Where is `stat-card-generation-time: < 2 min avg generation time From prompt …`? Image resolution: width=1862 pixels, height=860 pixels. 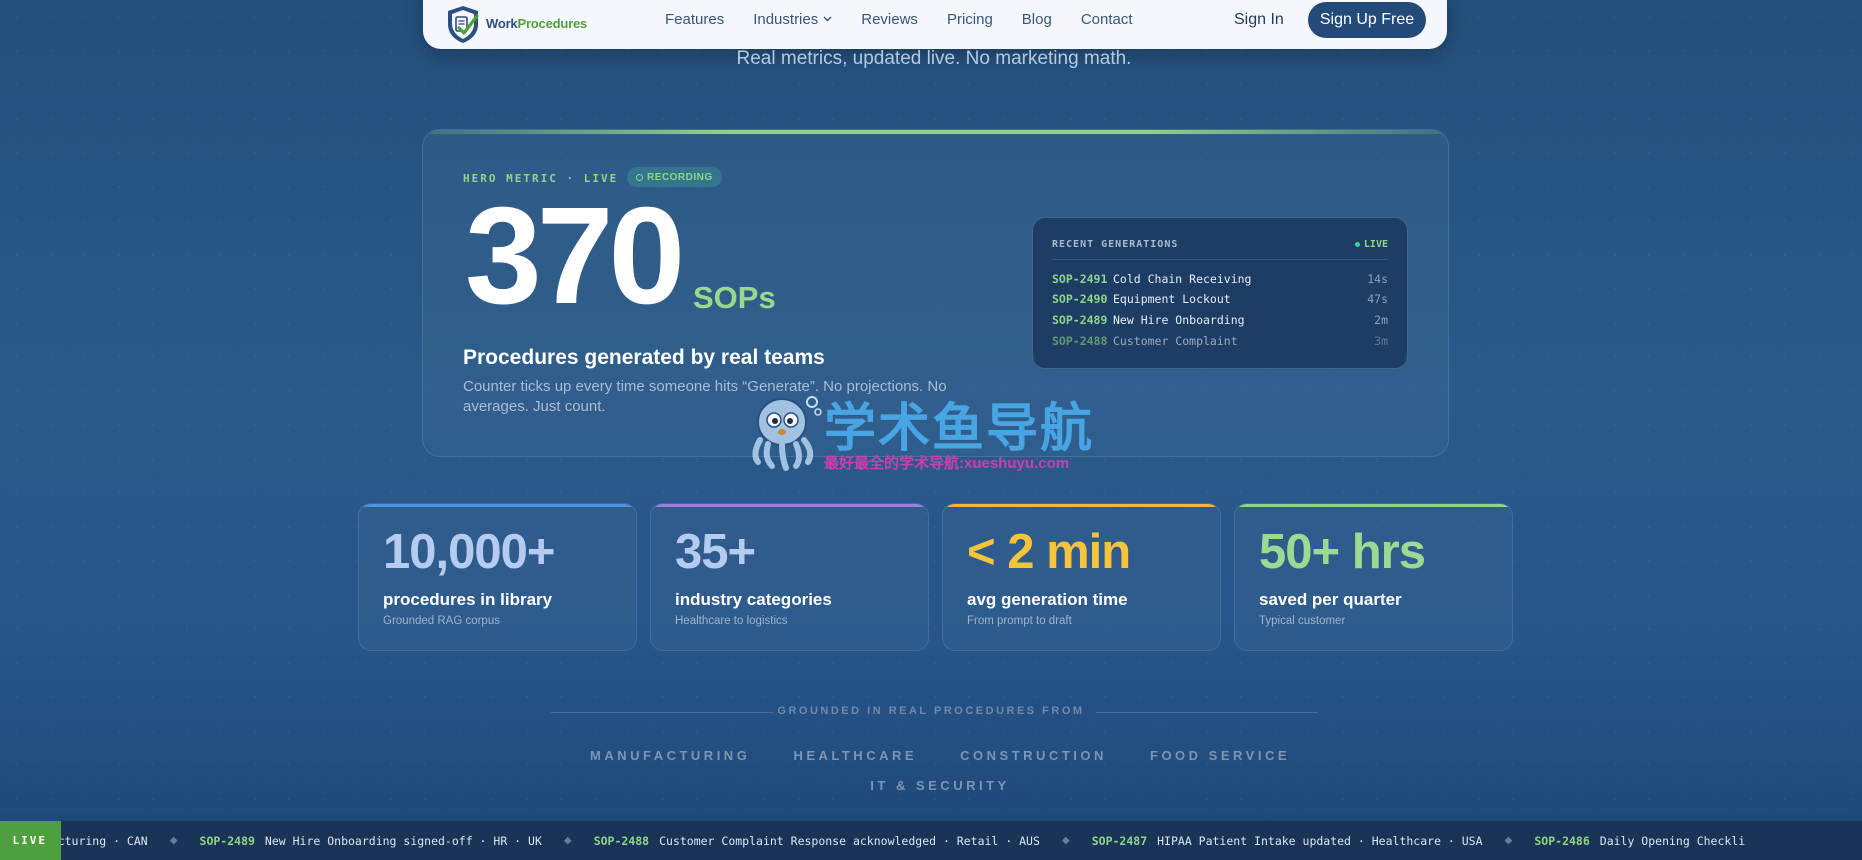 stat-card-generation-time: < 2 min avg generation time From prompt … is located at coordinates (1081, 577).